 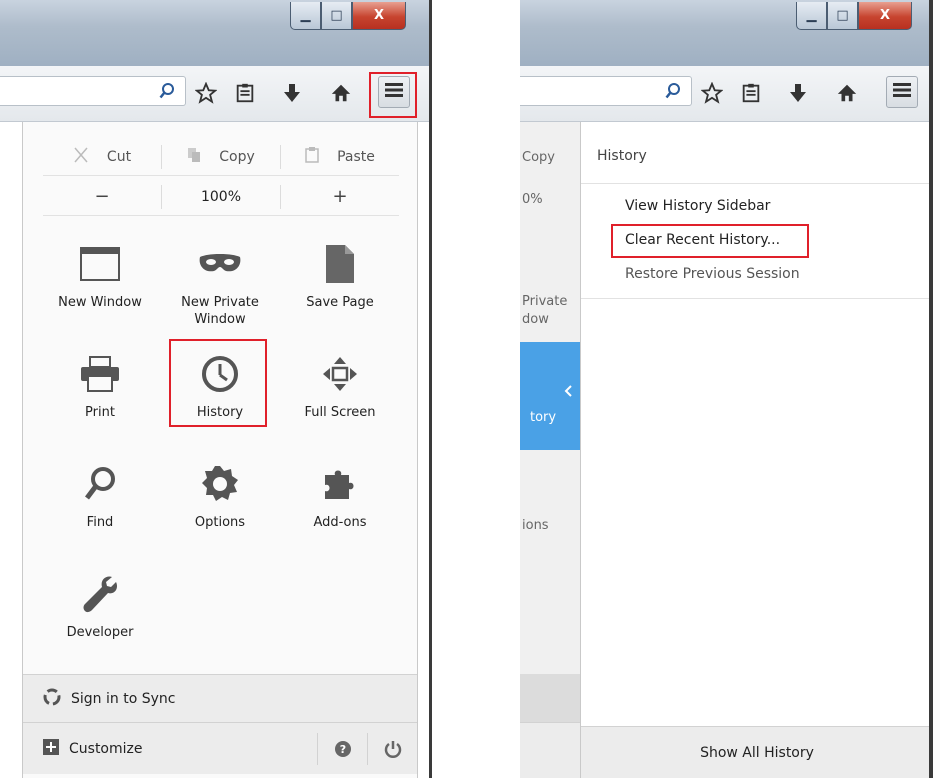 I want to click on customize-button: Customize, so click(x=106, y=749).